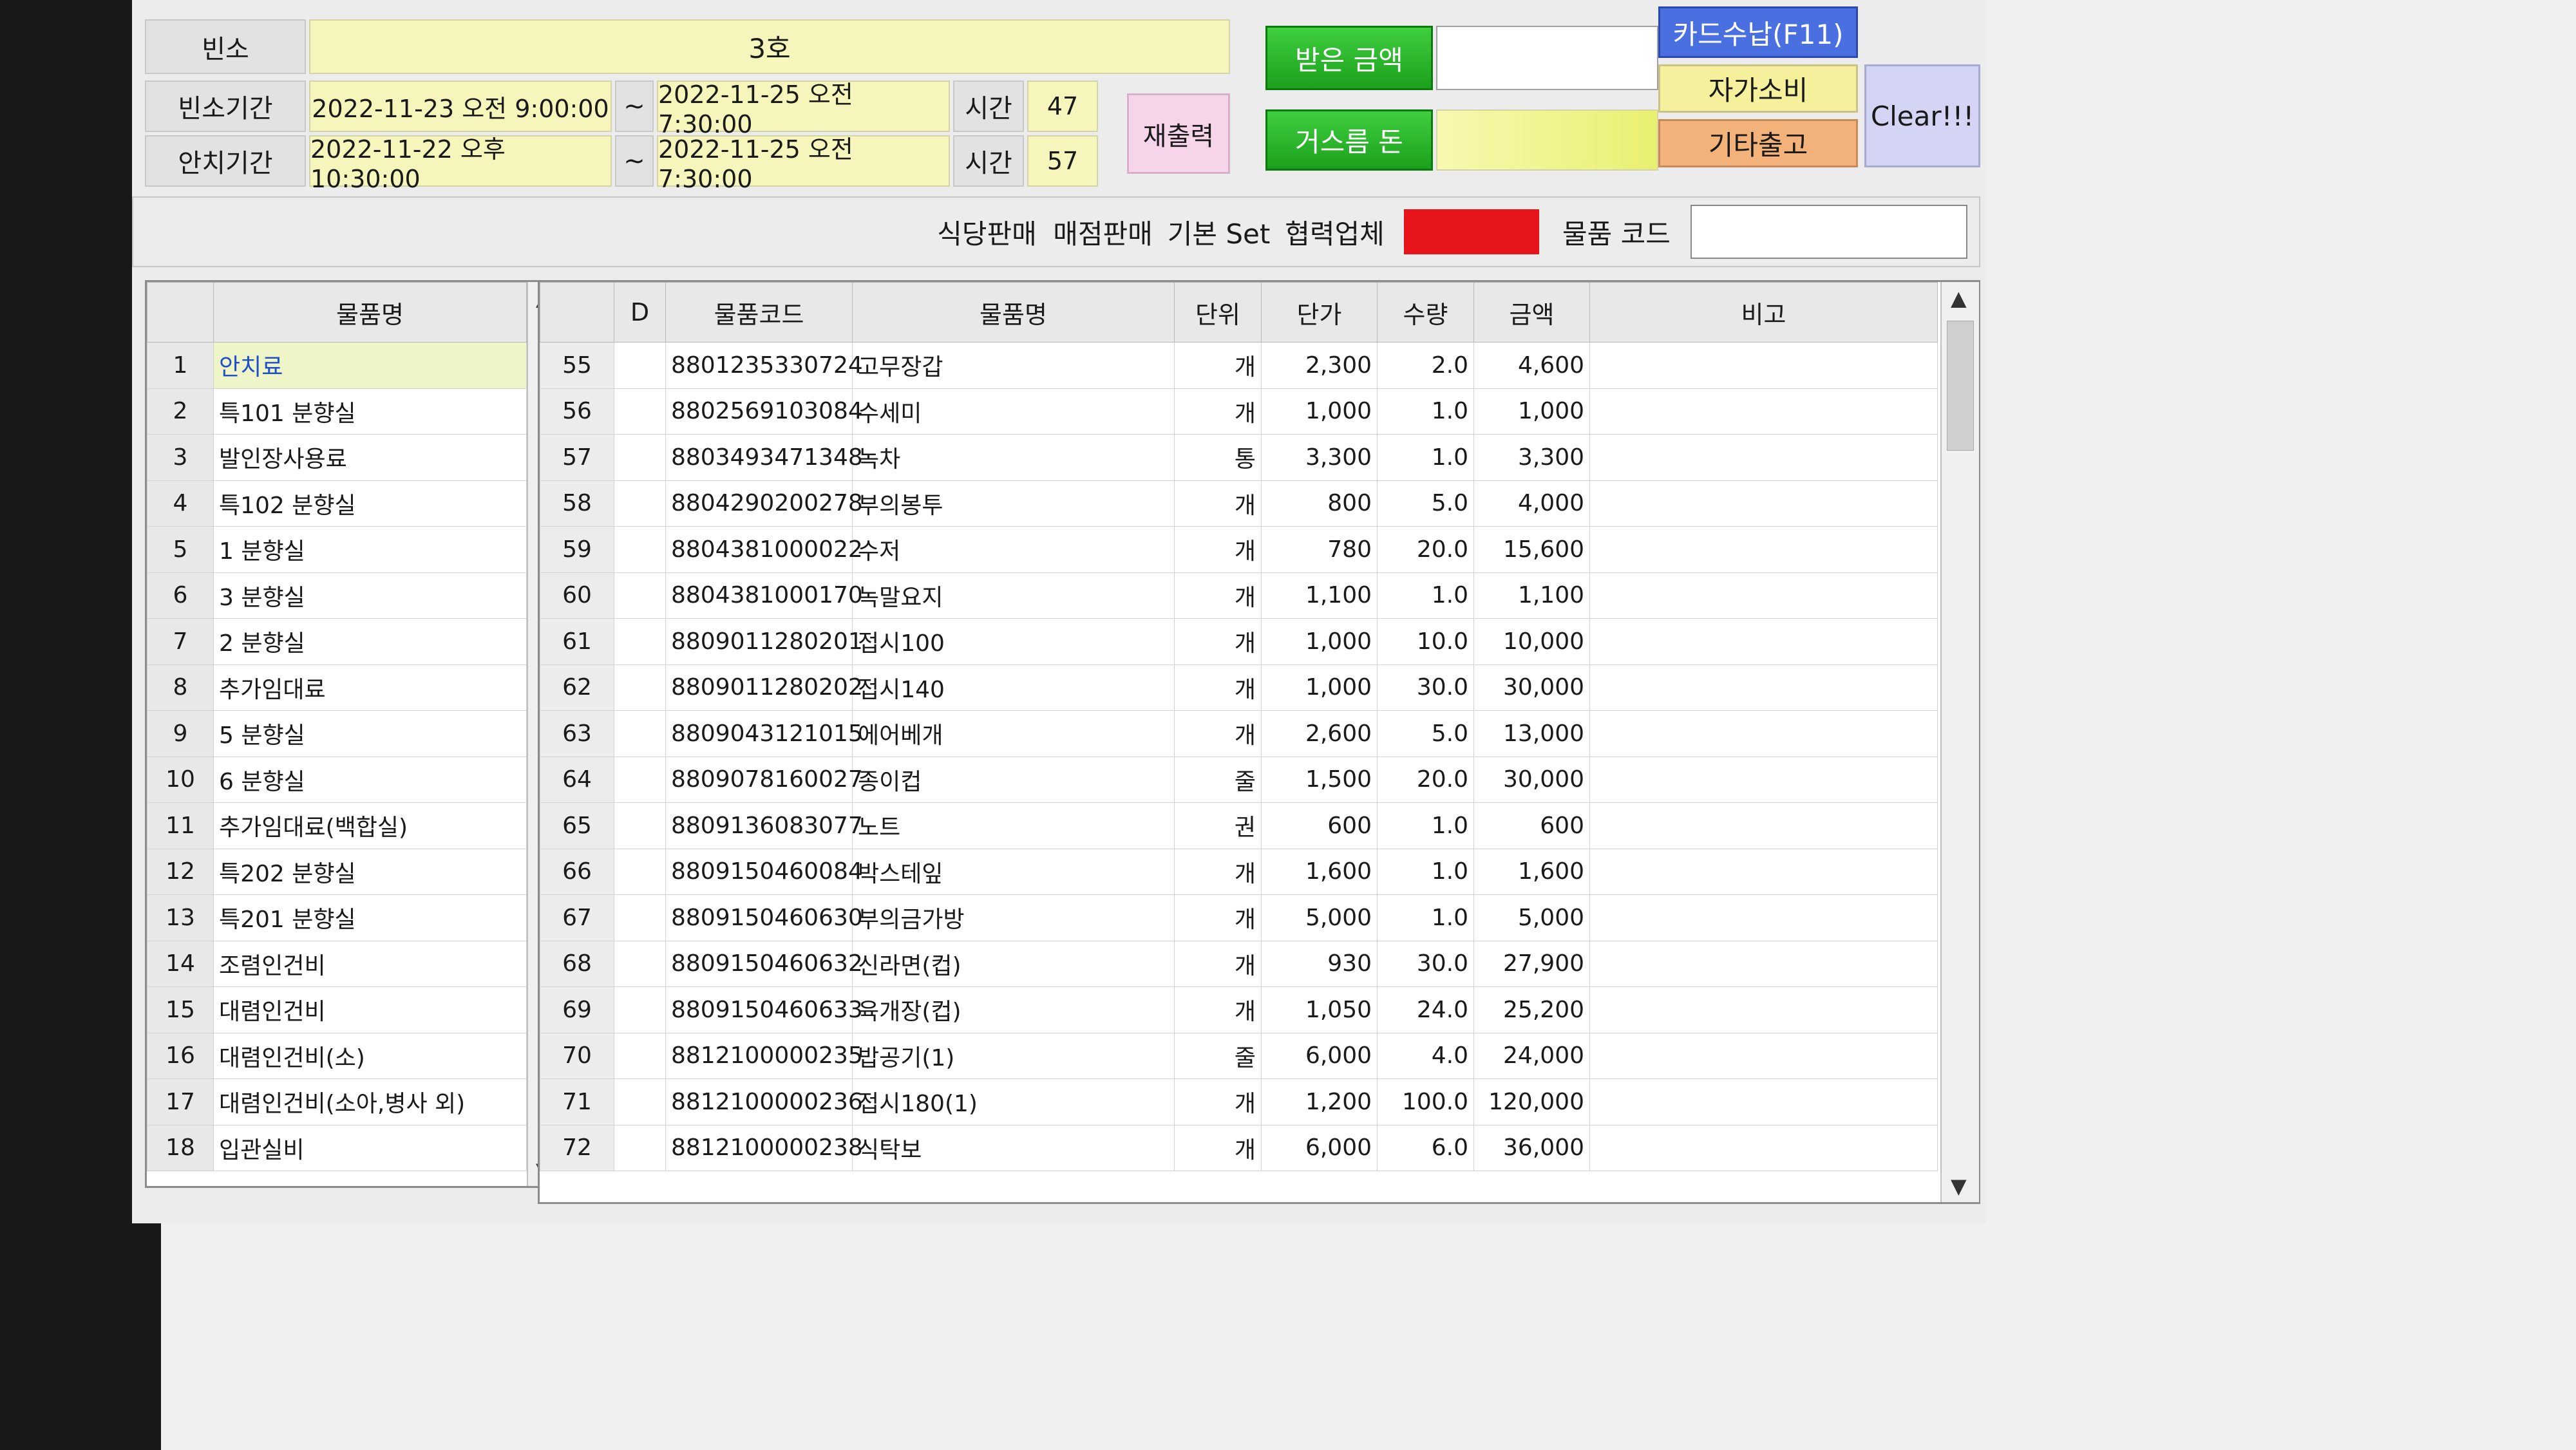 Image resolution: width=2576 pixels, height=1450 pixels. I want to click on list-item: 51 분향실, so click(337, 550).